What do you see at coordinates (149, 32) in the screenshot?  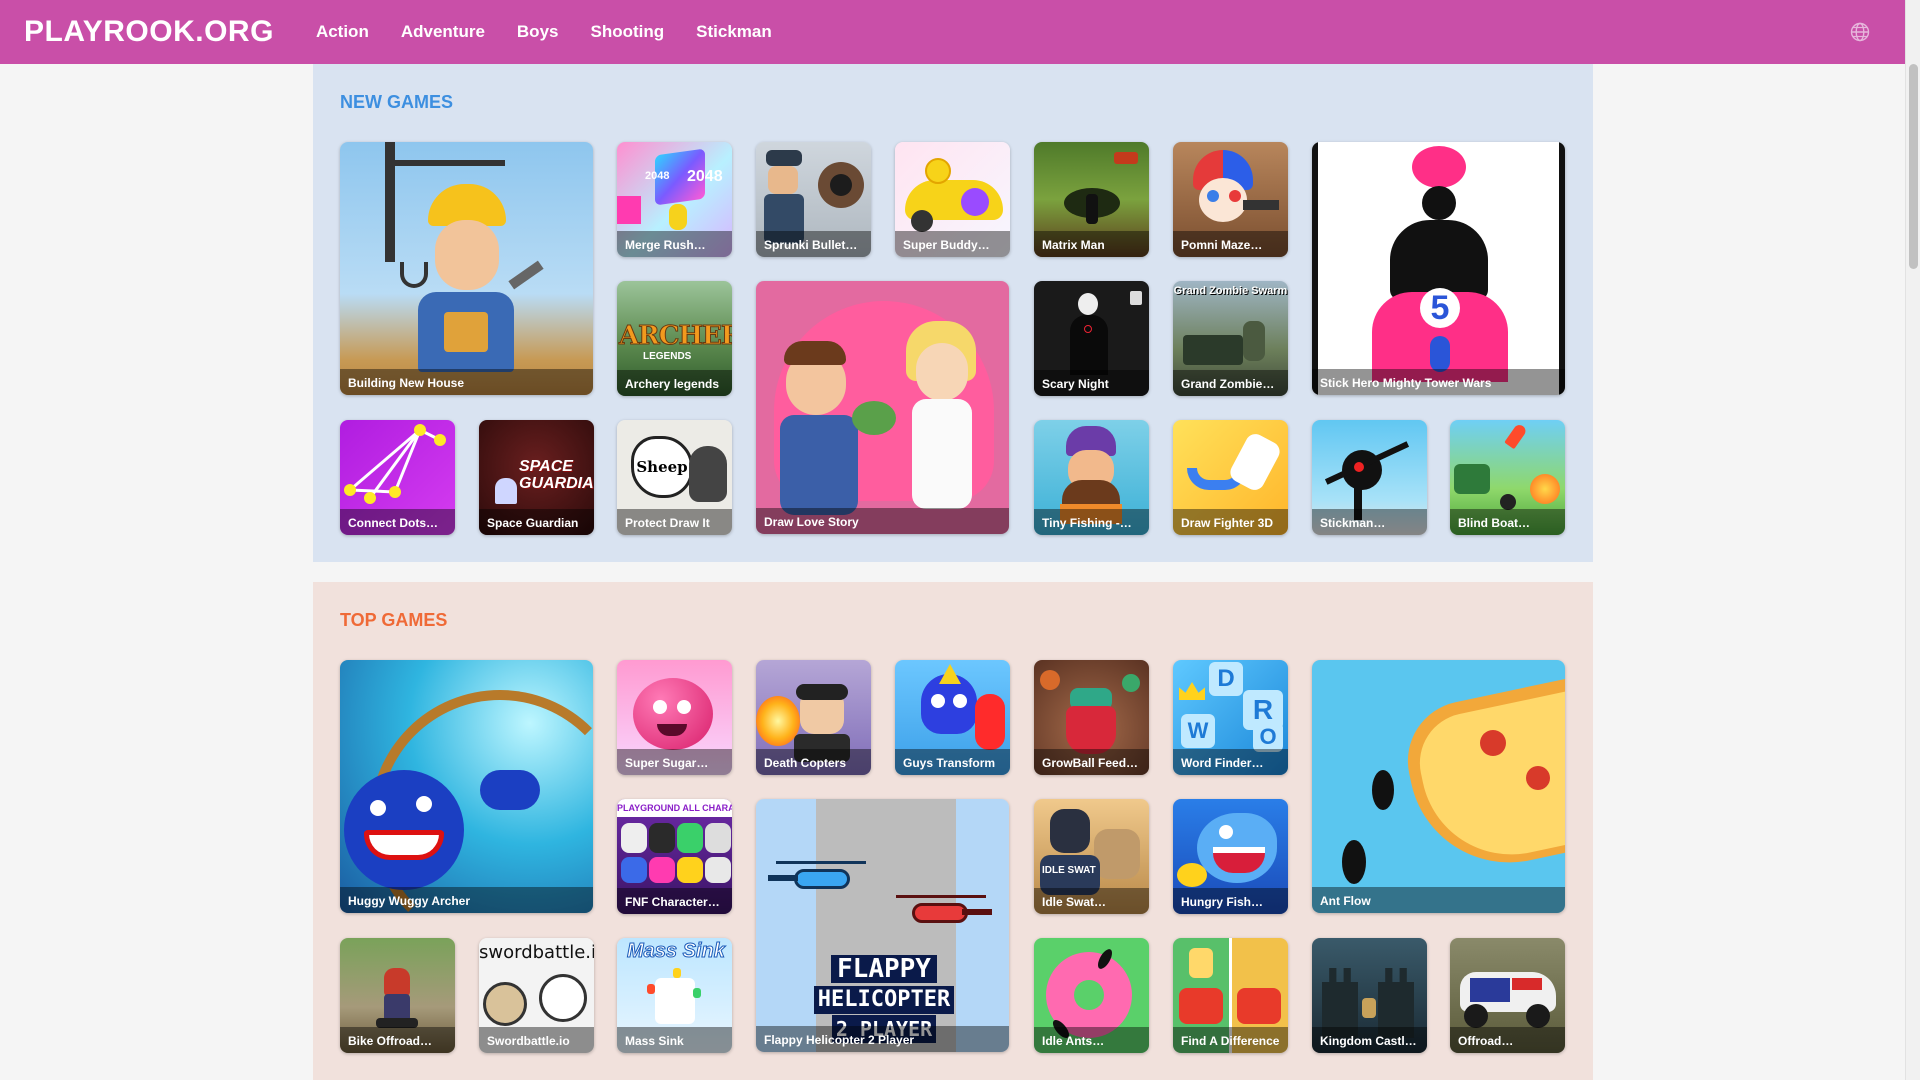 I see `site-logo: PLAYROOK.ORG` at bounding box center [149, 32].